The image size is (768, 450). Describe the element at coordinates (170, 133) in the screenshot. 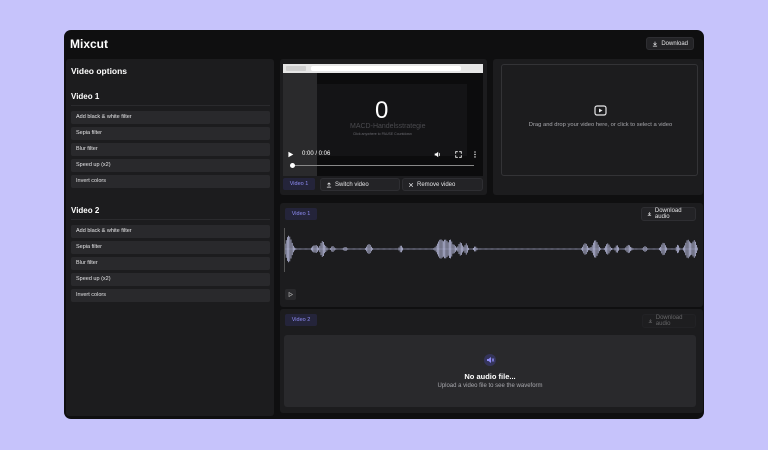

I see `option-sepia-filter-video-1: Sepia filter` at that location.